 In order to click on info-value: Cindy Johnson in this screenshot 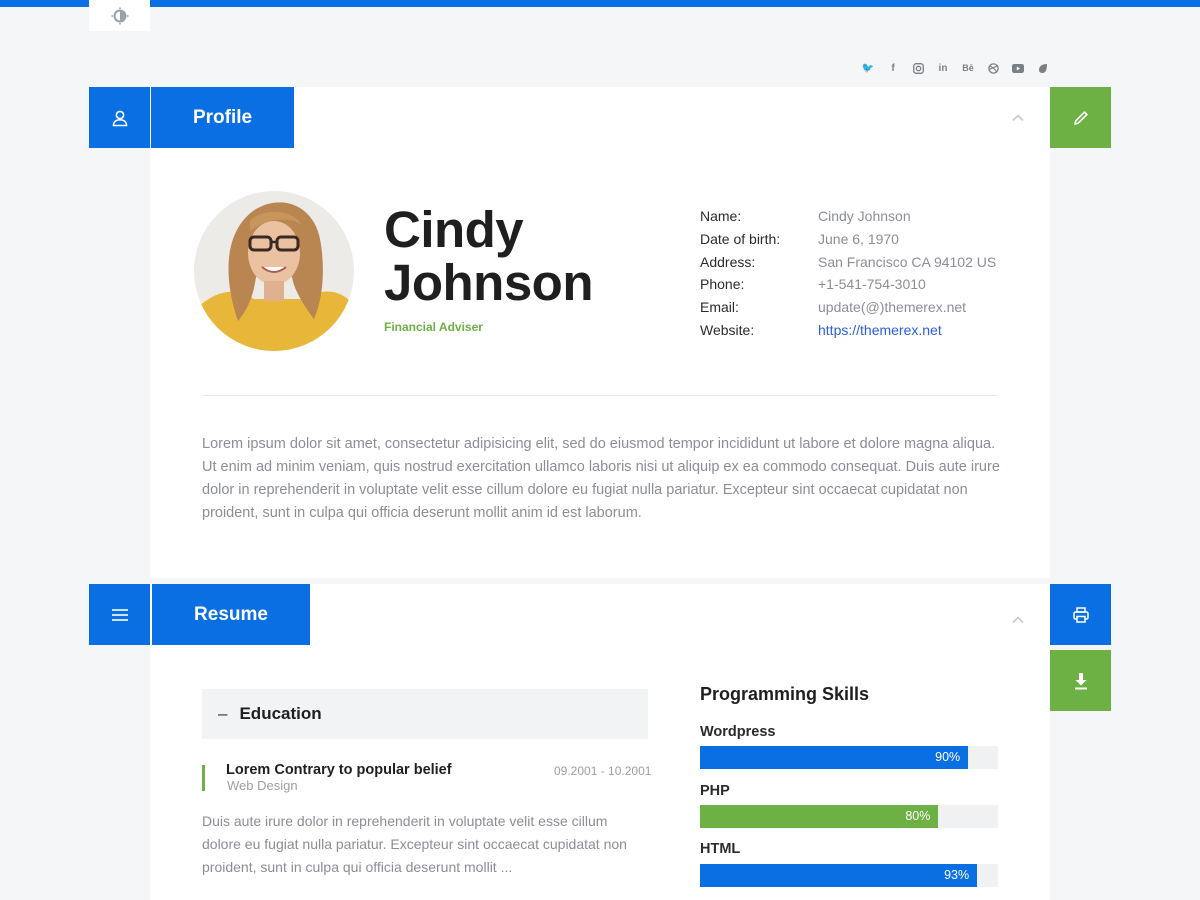, I will do `click(864, 216)`.